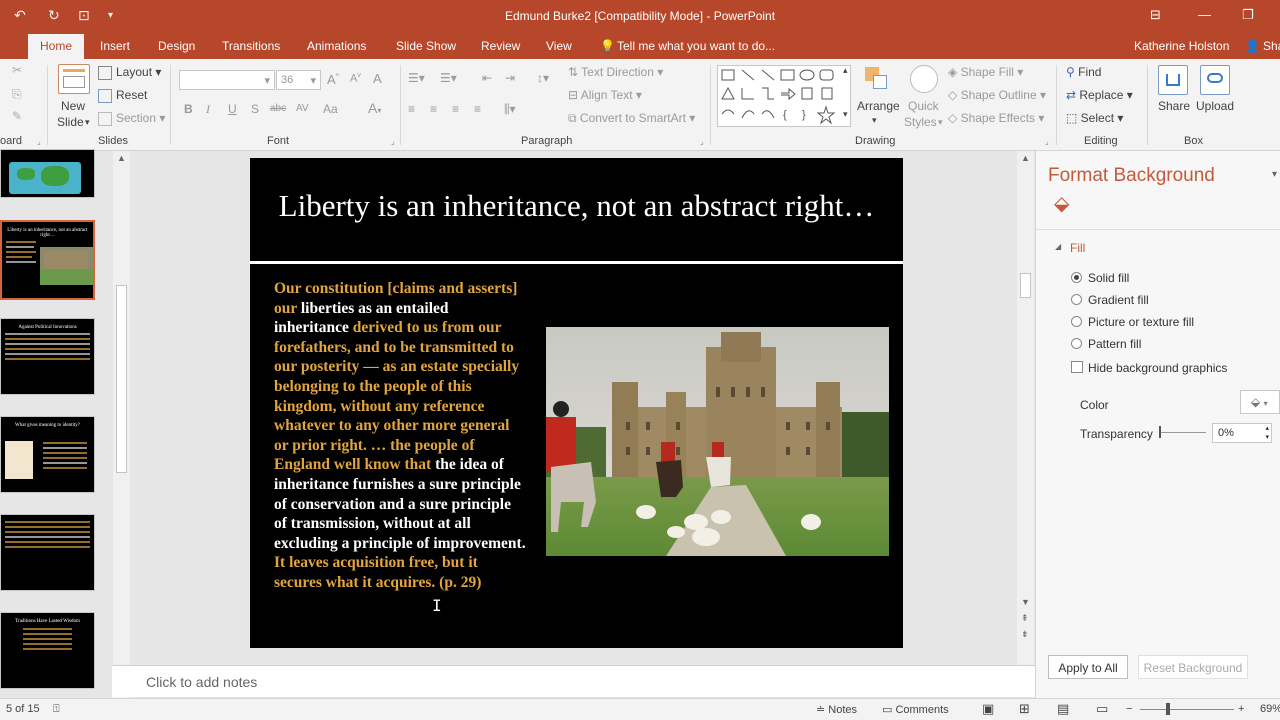  I want to click on minimize-icon: —, so click(1204, 14).